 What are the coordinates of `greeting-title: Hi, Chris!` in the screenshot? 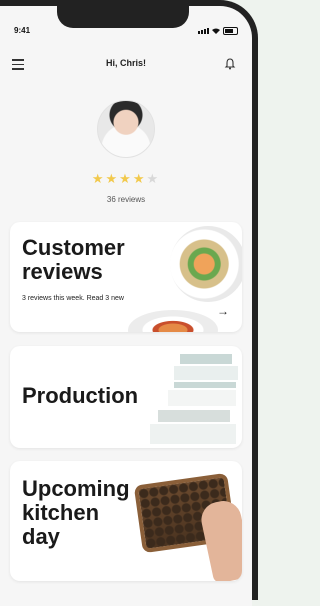 It's located at (125, 63).